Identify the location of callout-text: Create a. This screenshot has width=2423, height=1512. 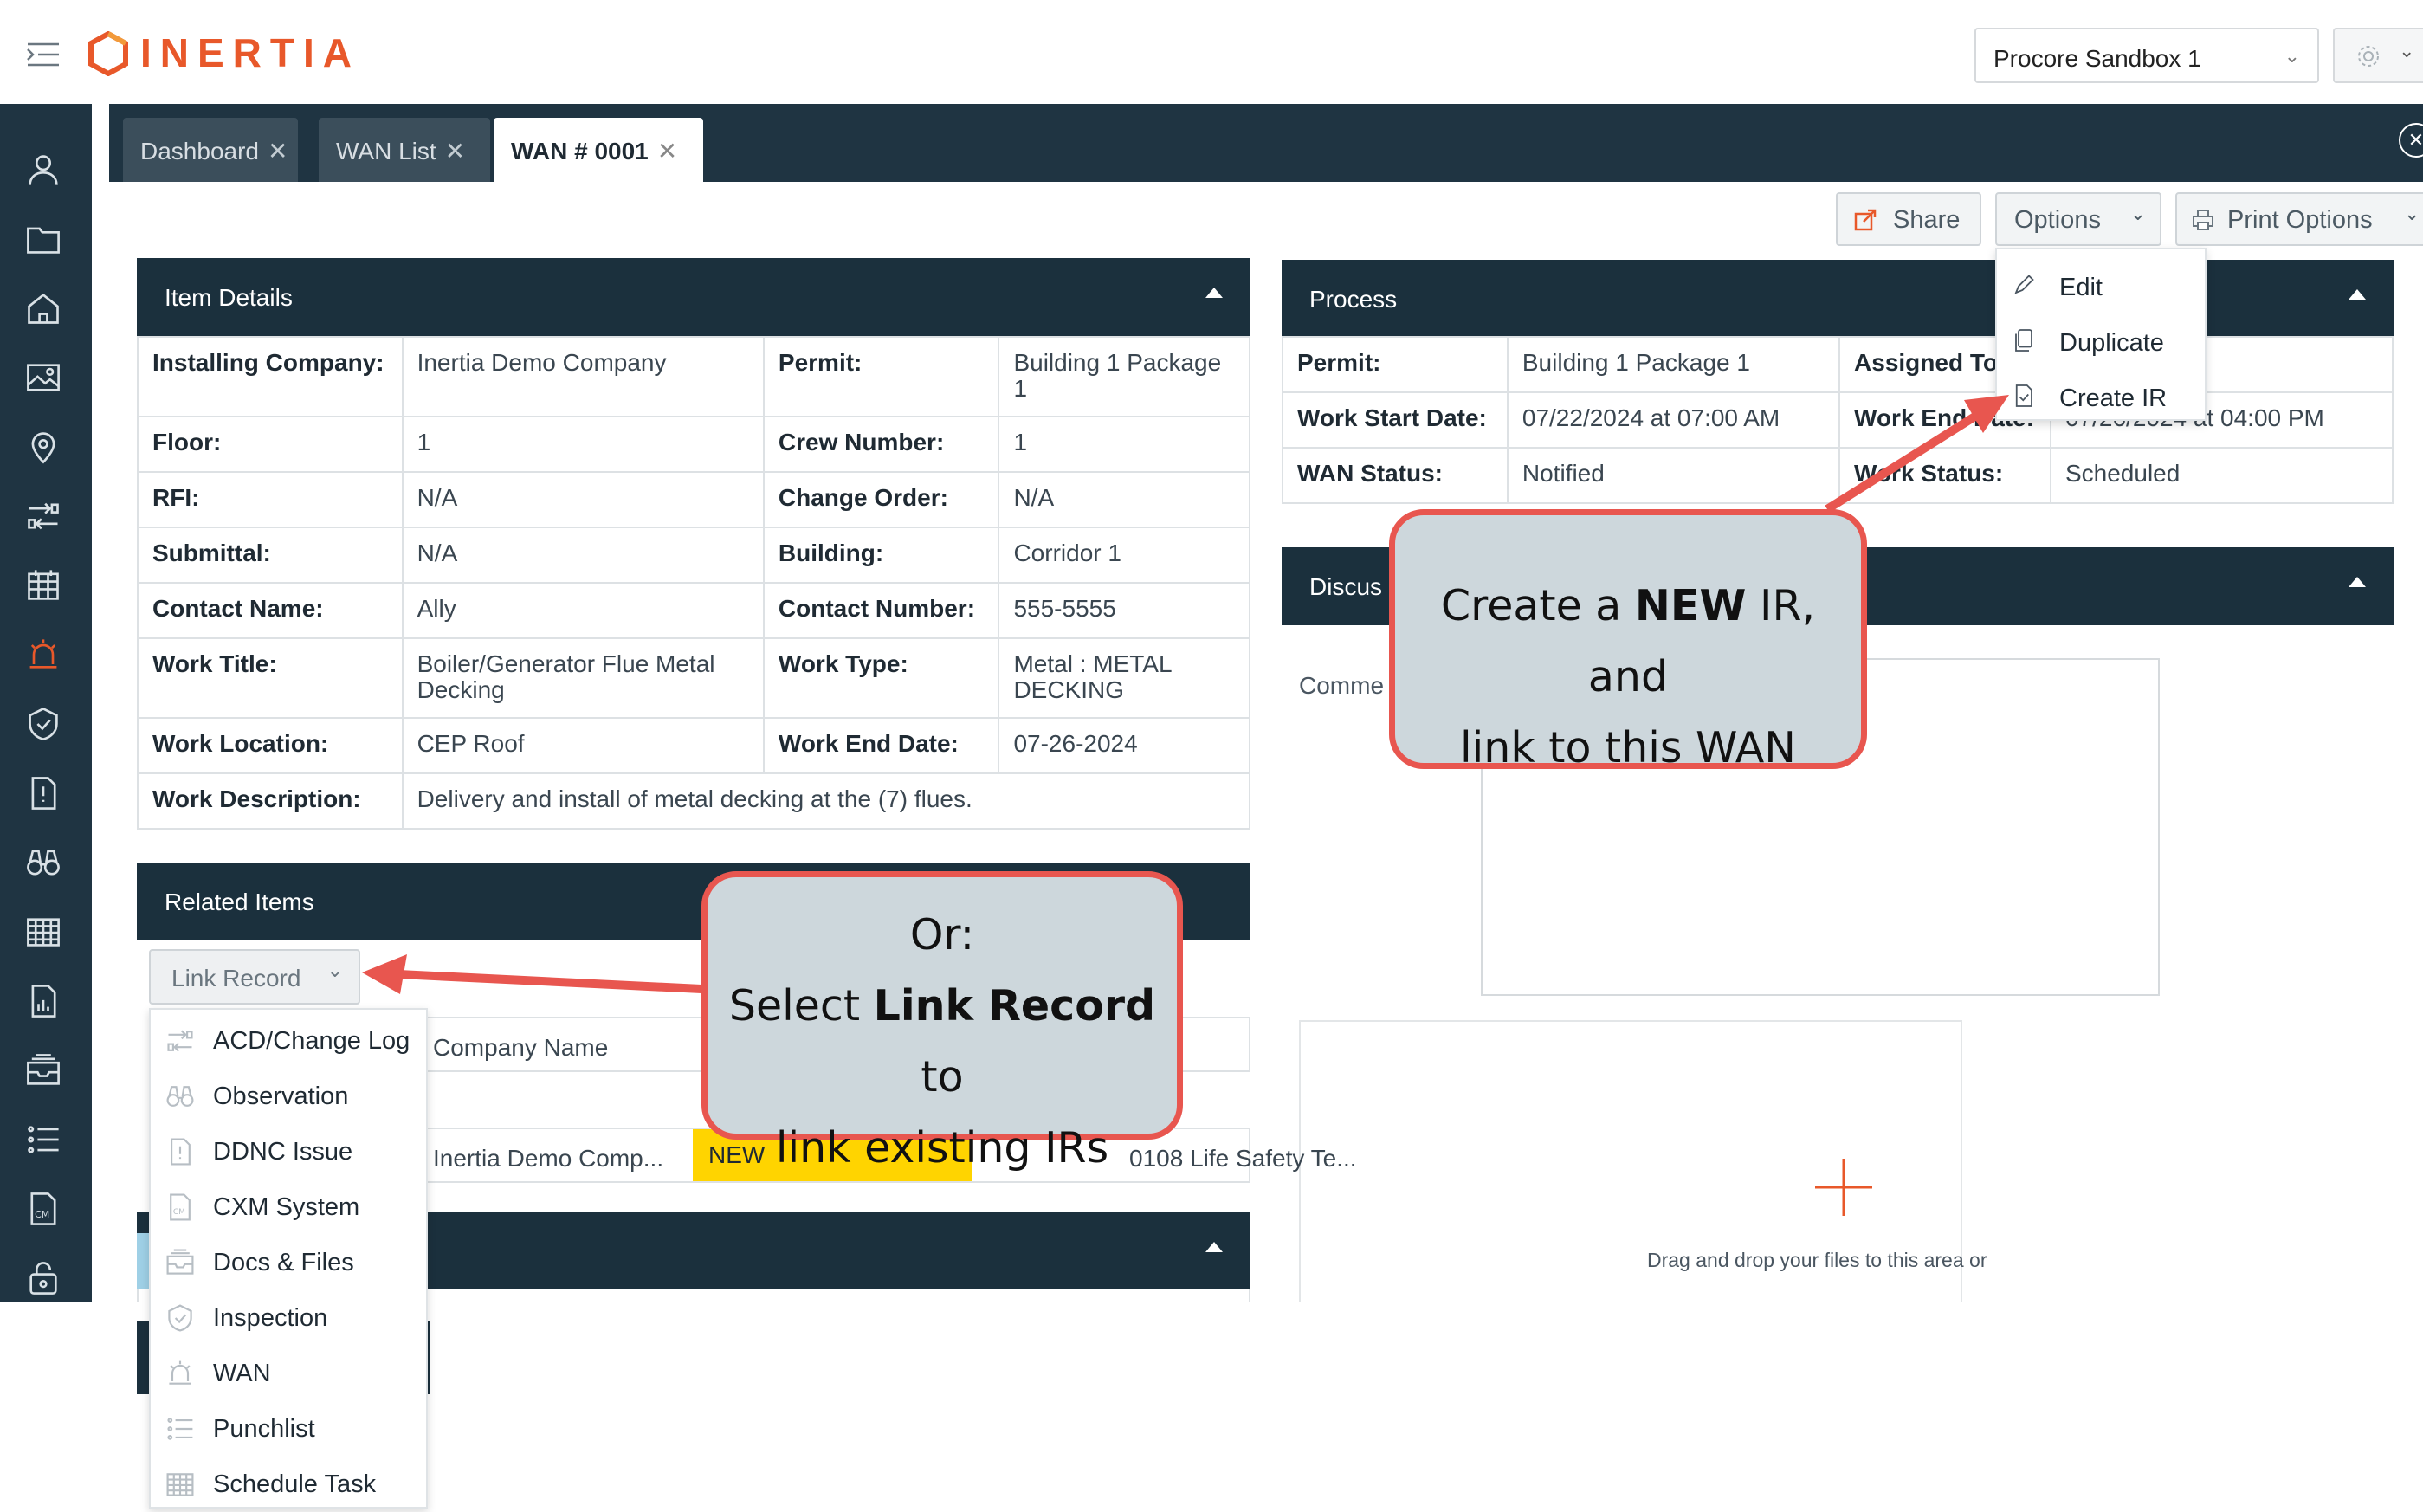
(1537, 605).